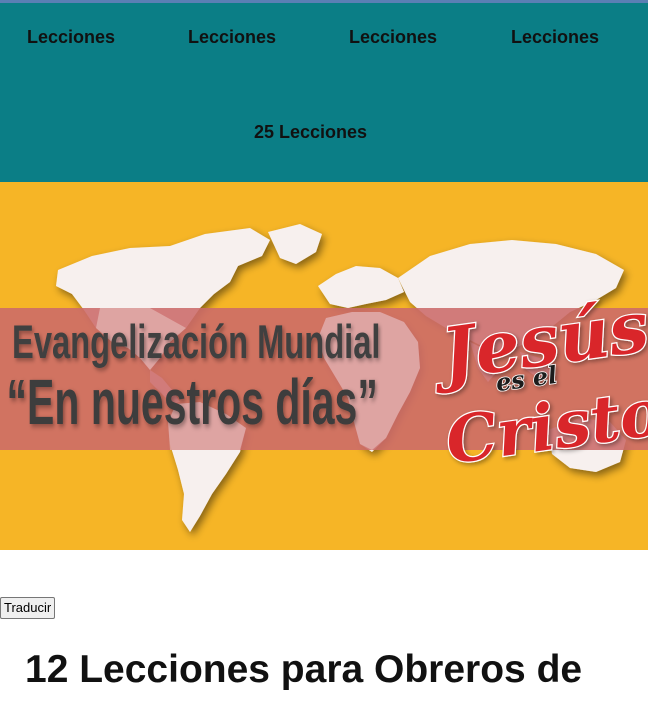 This screenshot has width=648, height=712. Describe the element at coordinates (232, 37) in the screenshot. I see `nav-link-lecciones-2: Lecciones` at that location.